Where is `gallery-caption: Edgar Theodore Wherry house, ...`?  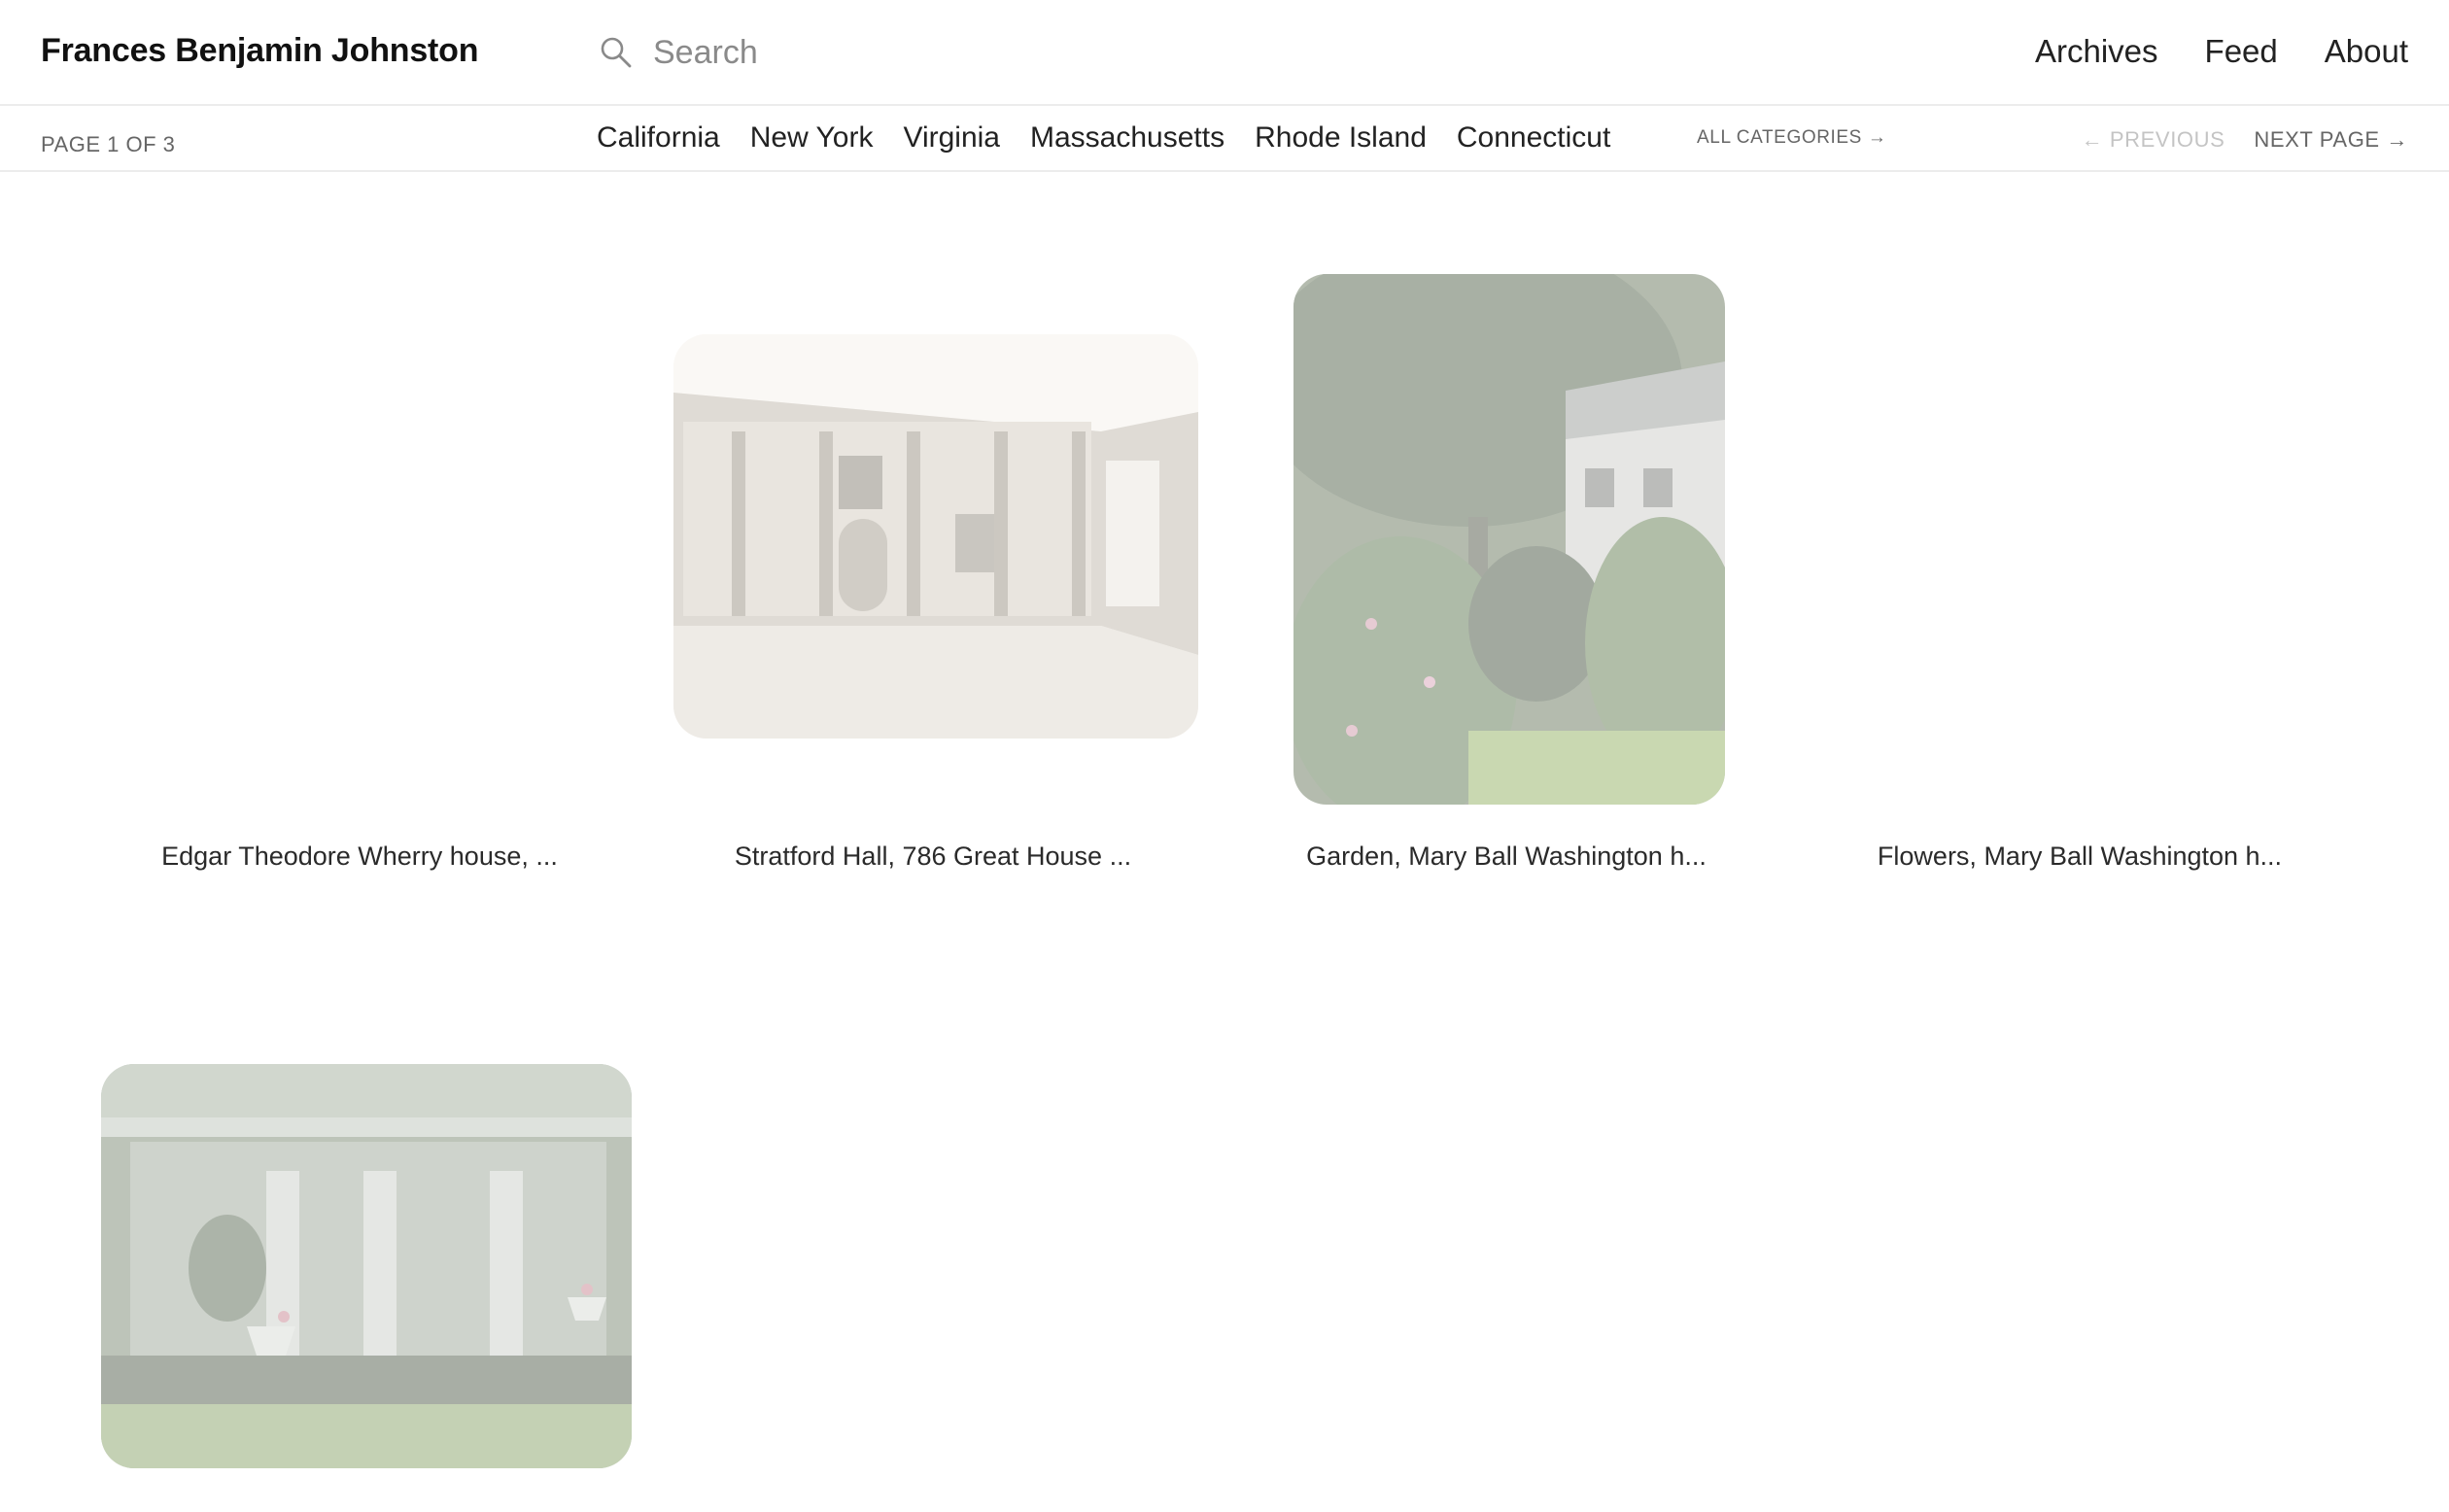
gallery-caption: Edgar Theodore Wherry house, ... is located at coordinates (360, 856).